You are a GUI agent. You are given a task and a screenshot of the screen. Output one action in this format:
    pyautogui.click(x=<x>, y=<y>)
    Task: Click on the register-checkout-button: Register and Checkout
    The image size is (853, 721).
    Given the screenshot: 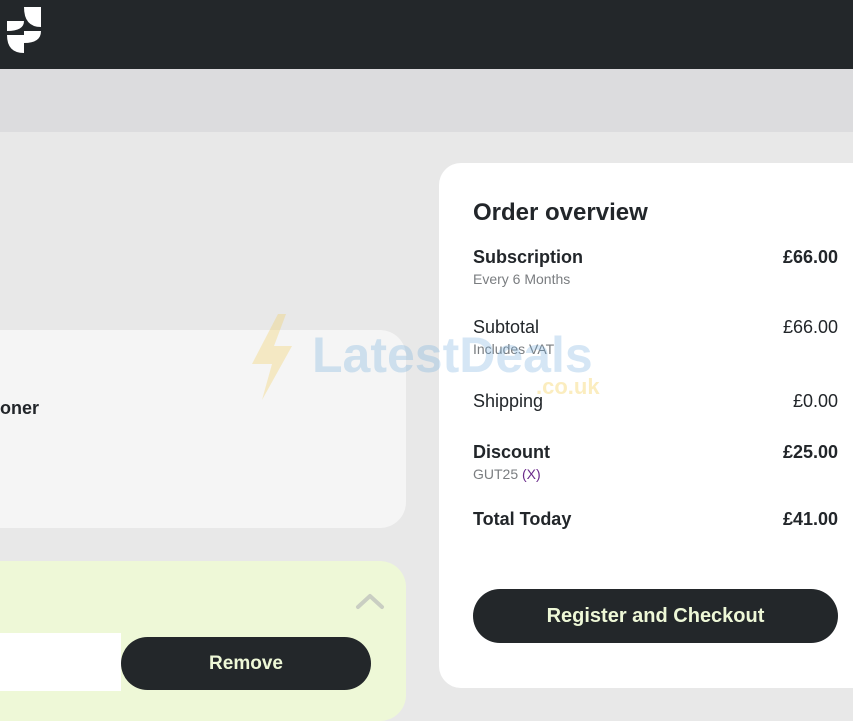 What is the action you would take?
    pyautogui.click(x=655, y=616)
    